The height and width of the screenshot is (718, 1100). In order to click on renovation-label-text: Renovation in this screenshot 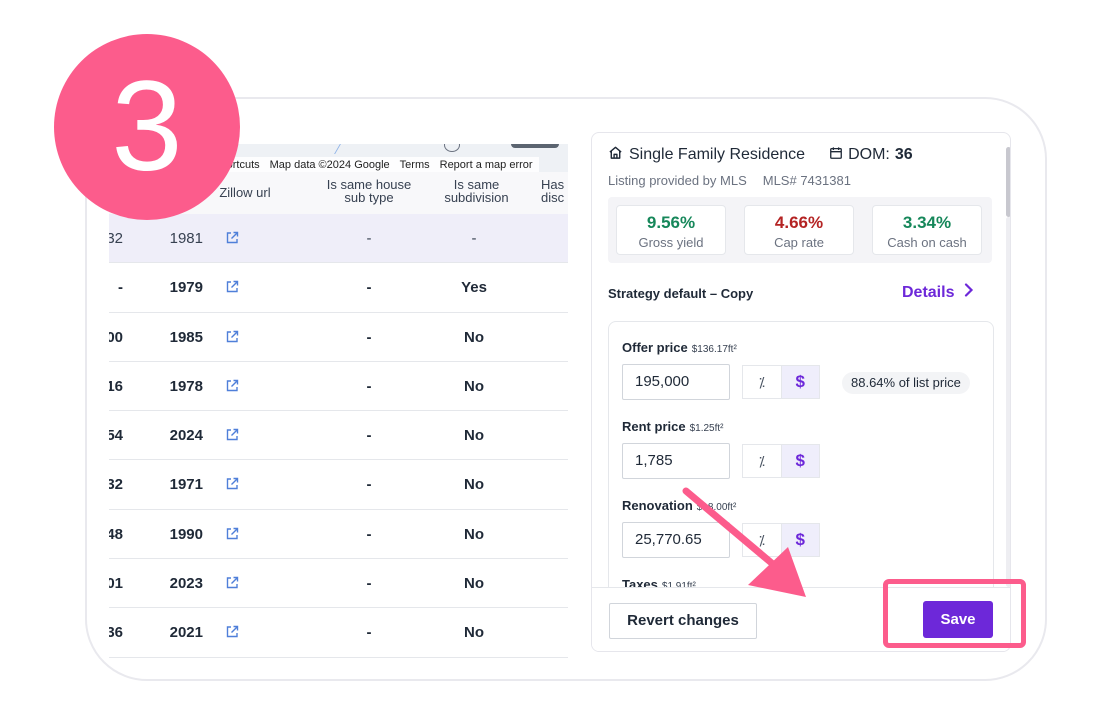, I will do `click(657, 505)`.